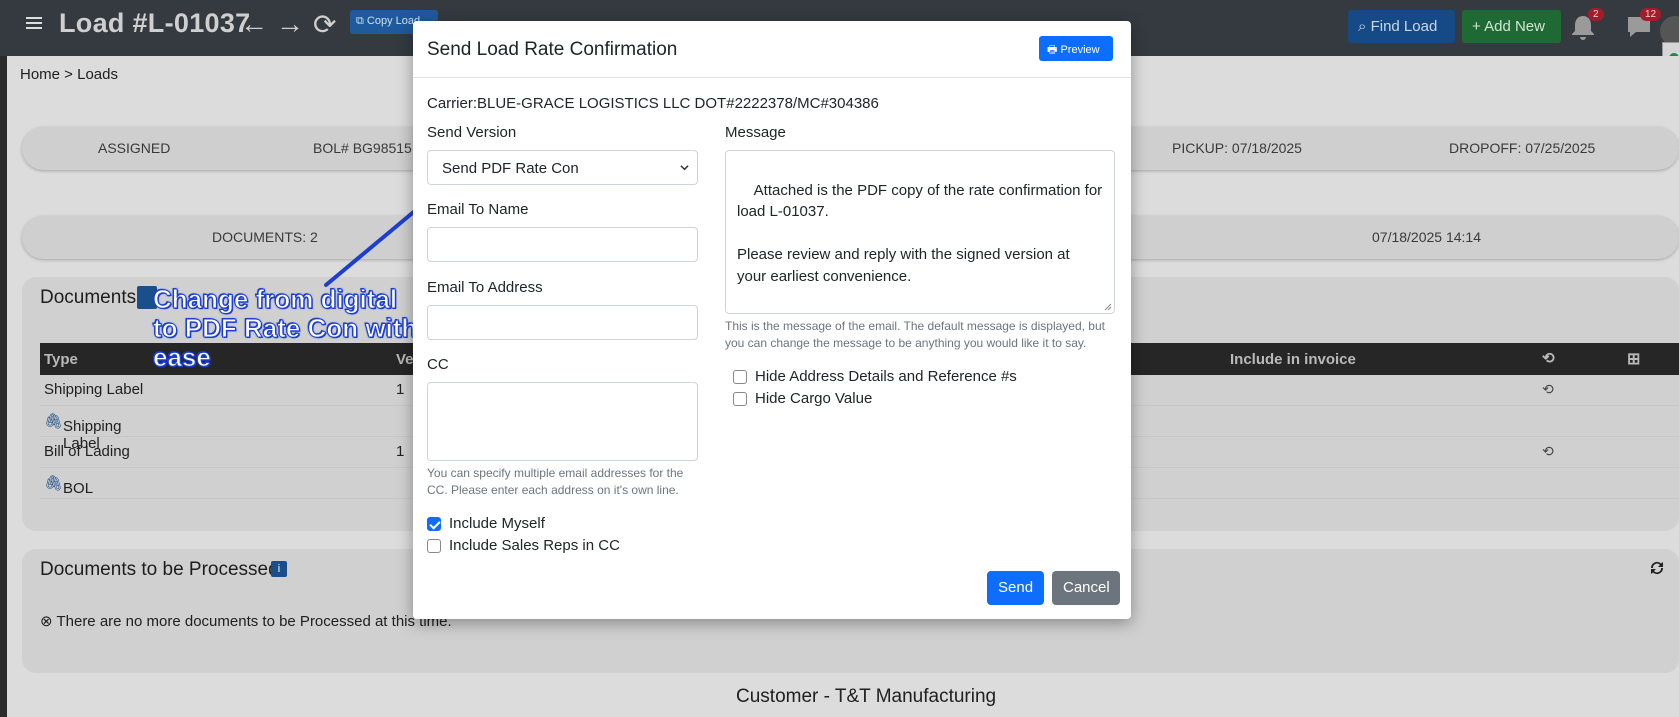 The width and height of the screenshot is (1679, 717). I want to click on include-myself-label: Include Myself, so click(497, 523).